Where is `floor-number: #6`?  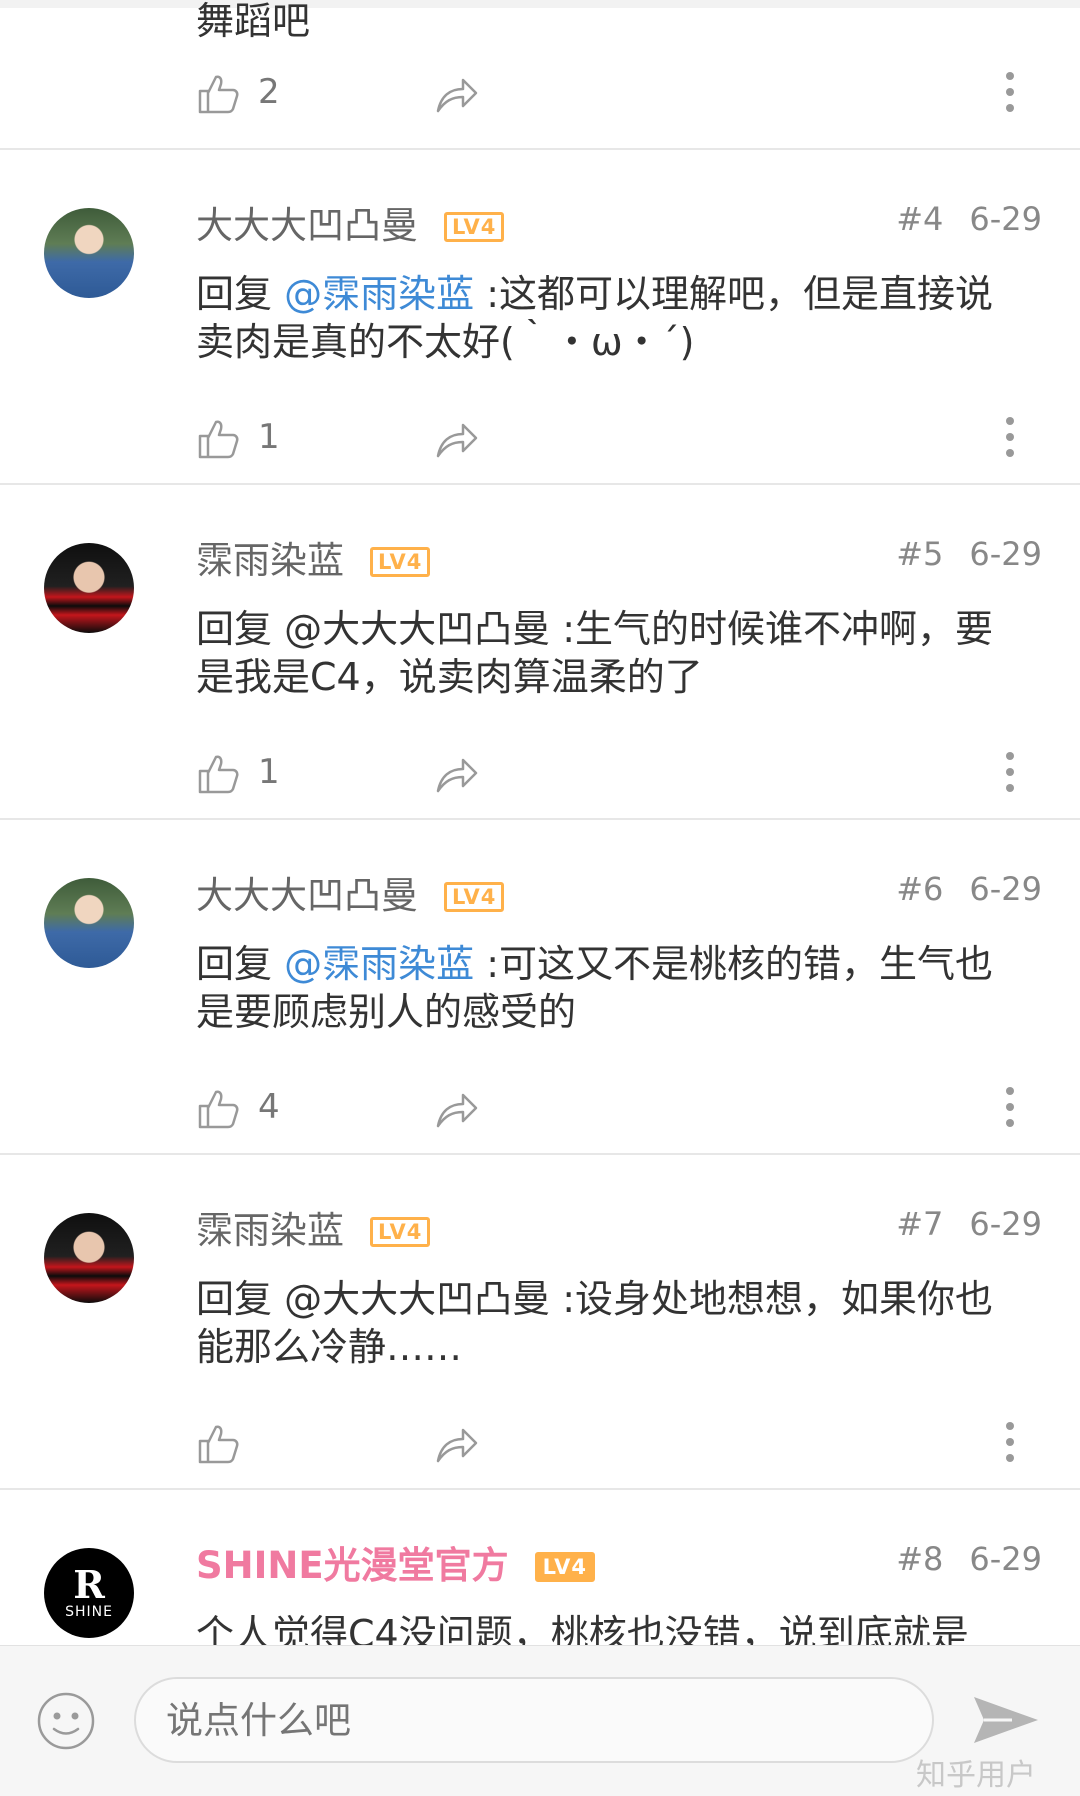
floor-number: #6 is located at coordinates (920, 889).